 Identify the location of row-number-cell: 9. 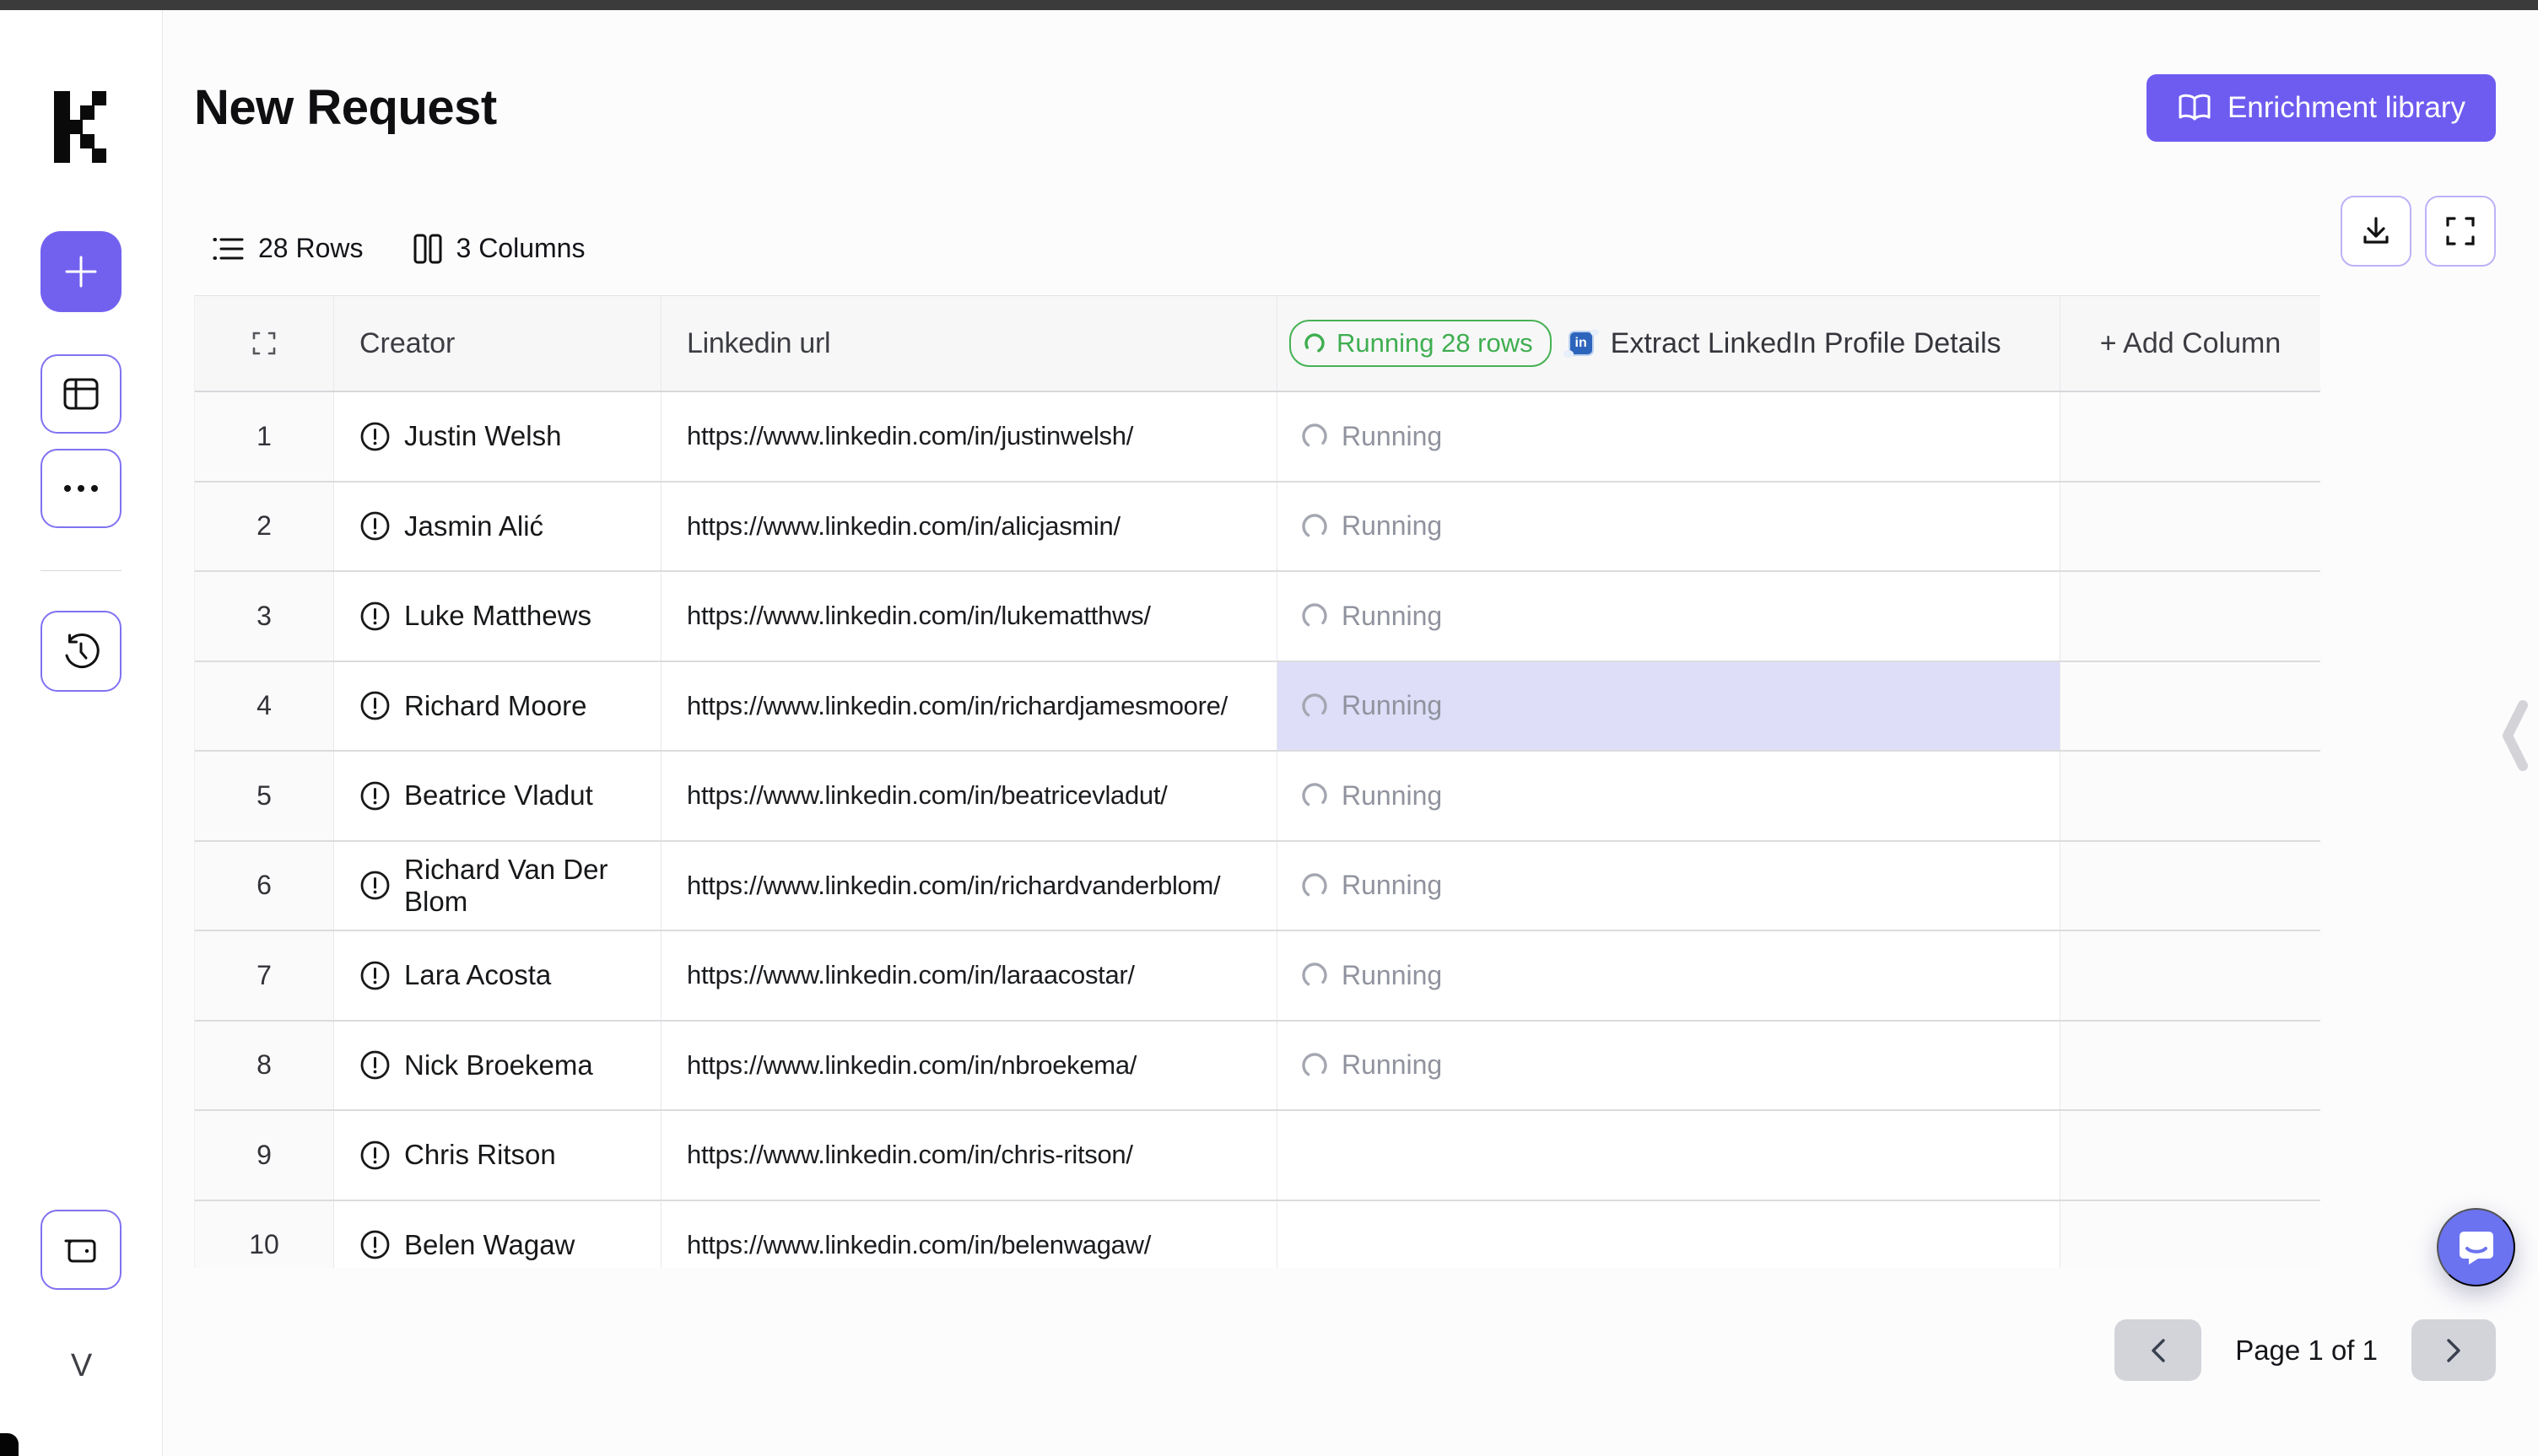
(264, 1156).